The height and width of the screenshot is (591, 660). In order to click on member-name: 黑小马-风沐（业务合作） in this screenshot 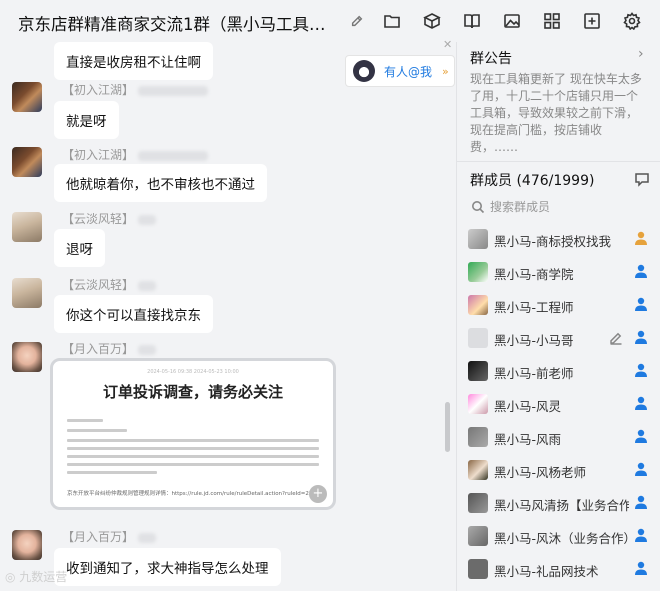, I will do `click(561, 538)`.